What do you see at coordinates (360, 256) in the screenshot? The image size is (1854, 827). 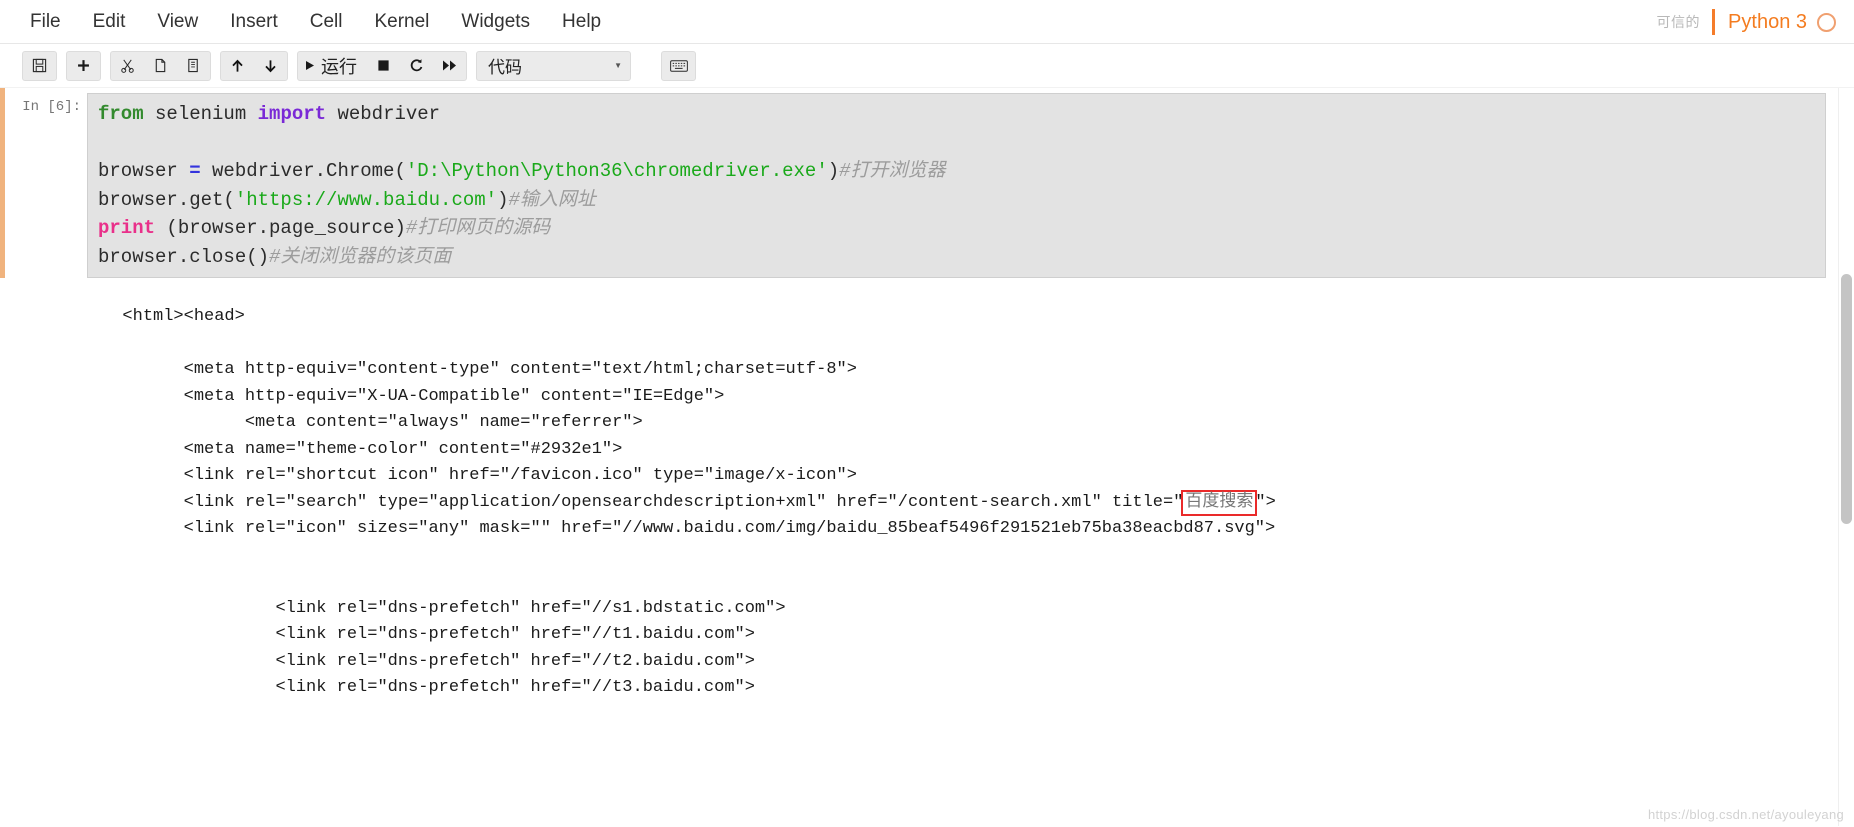 I see `code-token: #关闭浏览器的该页面` at bounding box center [360, 256].